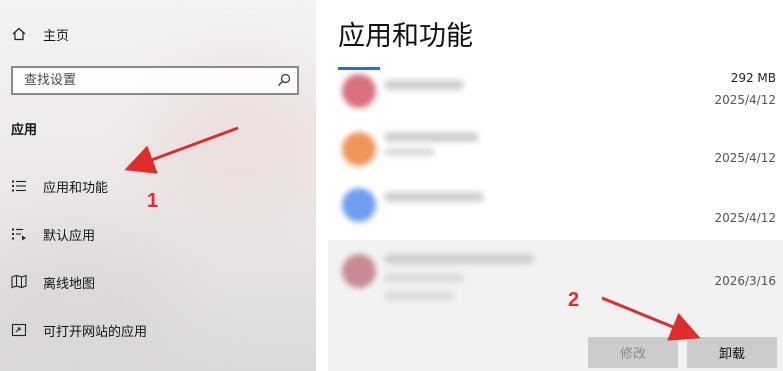 The width and height of the screenshot is (783, 371). Describe the element at coordinates (158, 34) in the screenshot. I see `nav-home: 主页` at that location.